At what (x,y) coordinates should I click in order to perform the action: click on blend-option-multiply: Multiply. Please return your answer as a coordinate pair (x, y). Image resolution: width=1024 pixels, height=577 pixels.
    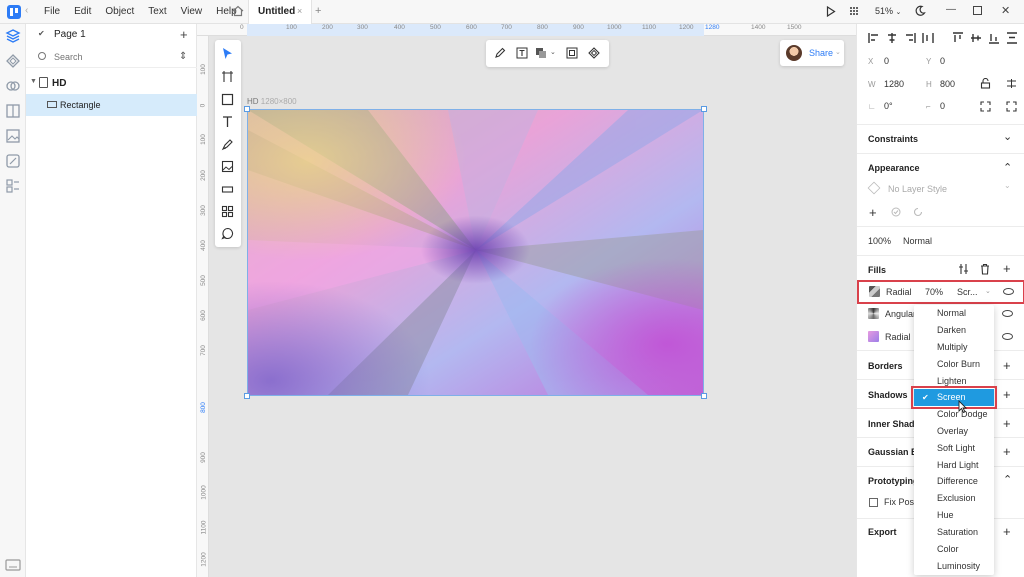
    Looking at the image, I should click on (954, 347).